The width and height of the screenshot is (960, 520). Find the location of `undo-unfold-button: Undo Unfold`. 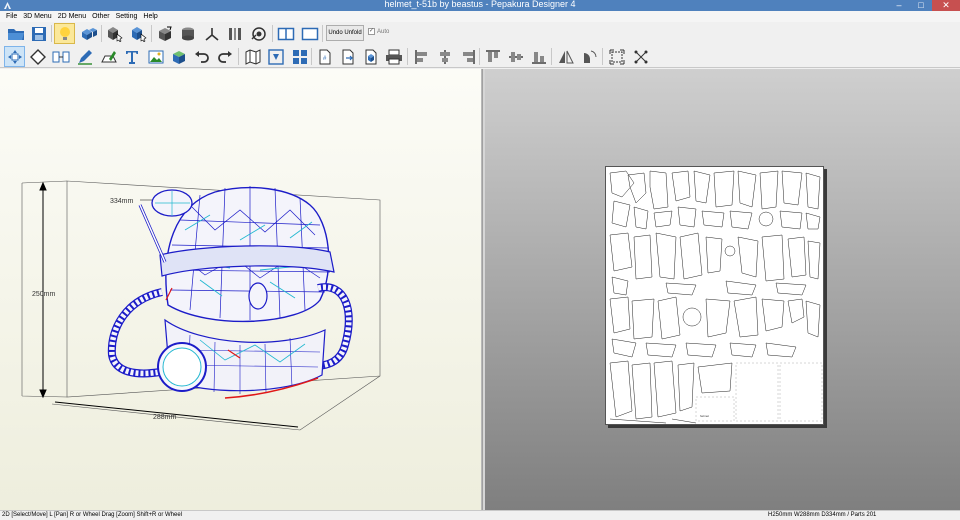

undo-unfold-button: Undo Unfold is located at coordinates (345, 33).